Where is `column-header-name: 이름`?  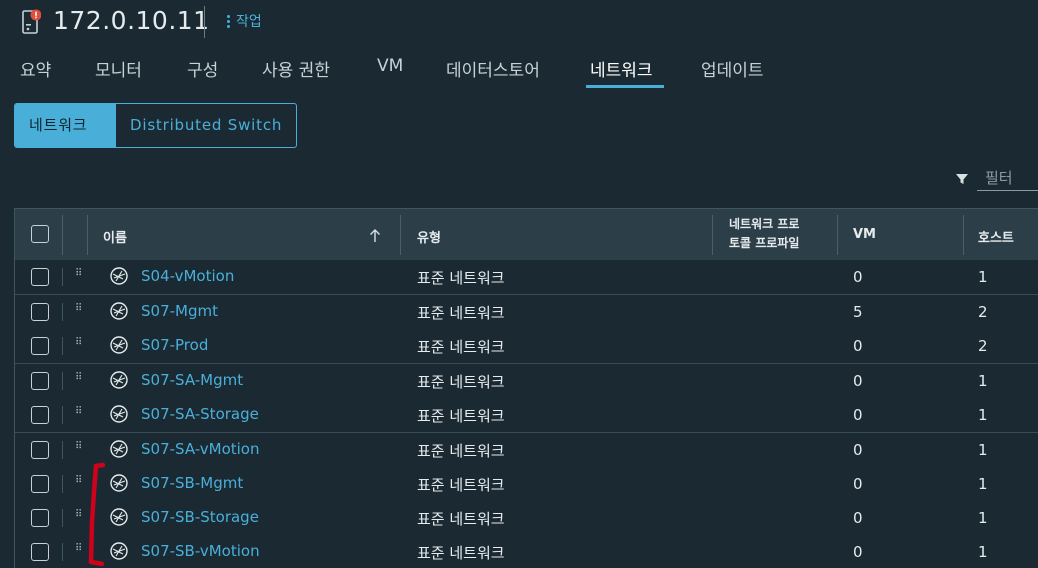 column-header-name: 이름 is located at coordinates (115, 236).